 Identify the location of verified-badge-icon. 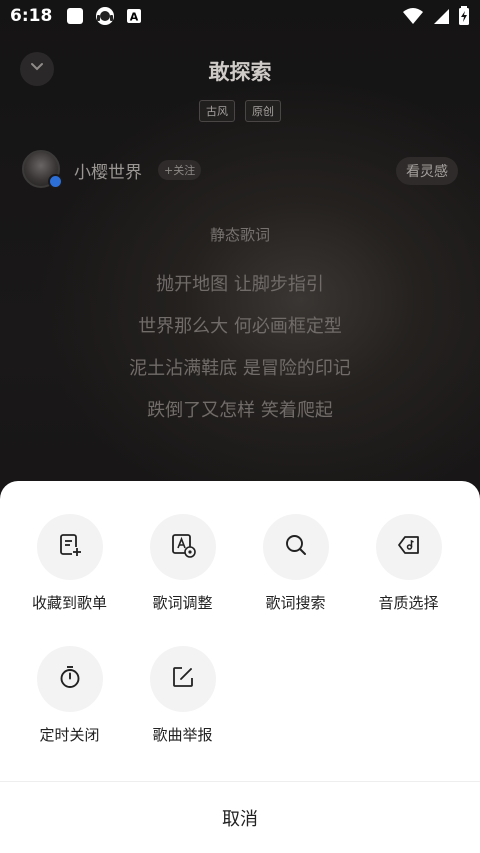
(55, 181).